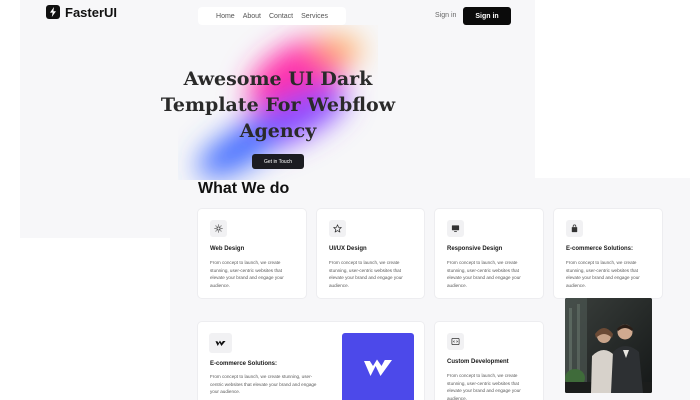 Image resolution: width=700 pixels, height=400 pixels. I want to click on card-title: Custom Development, so click(478, 362).